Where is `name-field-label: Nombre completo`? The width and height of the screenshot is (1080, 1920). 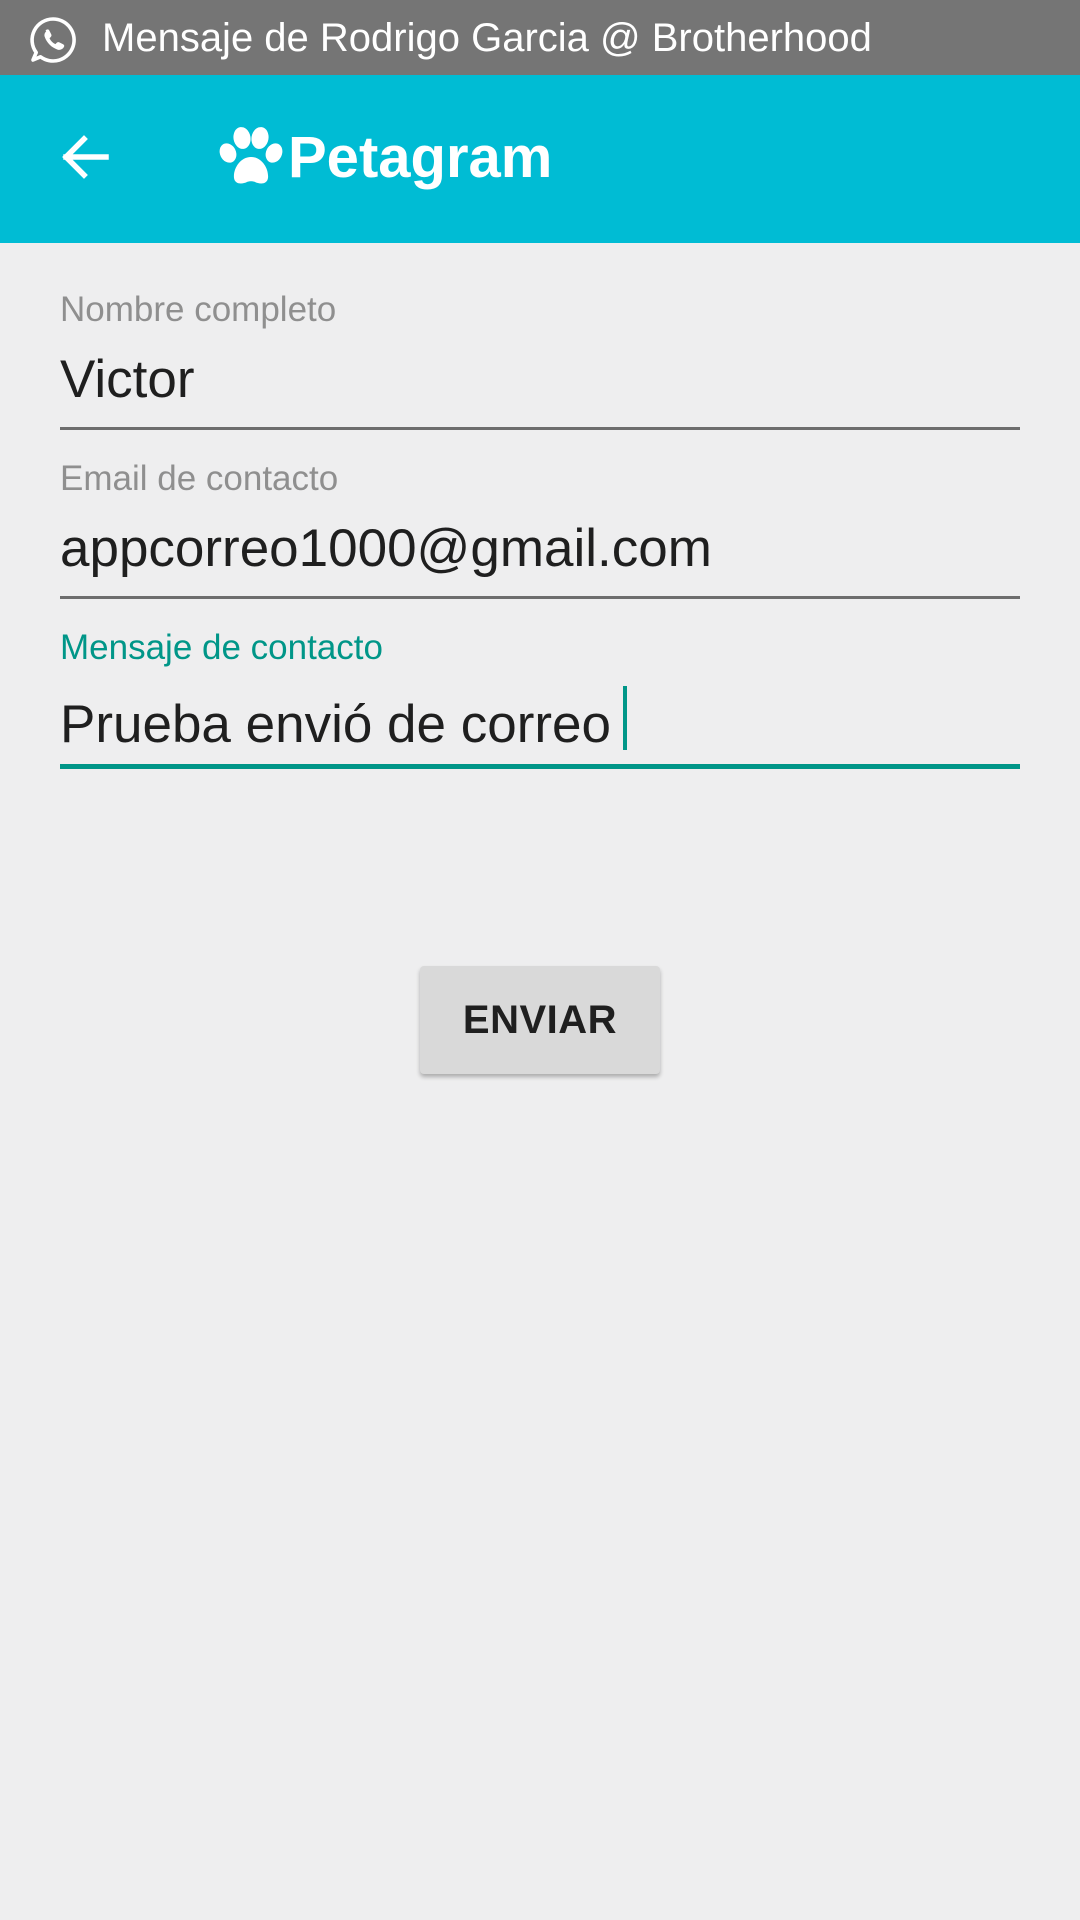
name-field-label: Nombre completo is located at coordinates (198, 309).